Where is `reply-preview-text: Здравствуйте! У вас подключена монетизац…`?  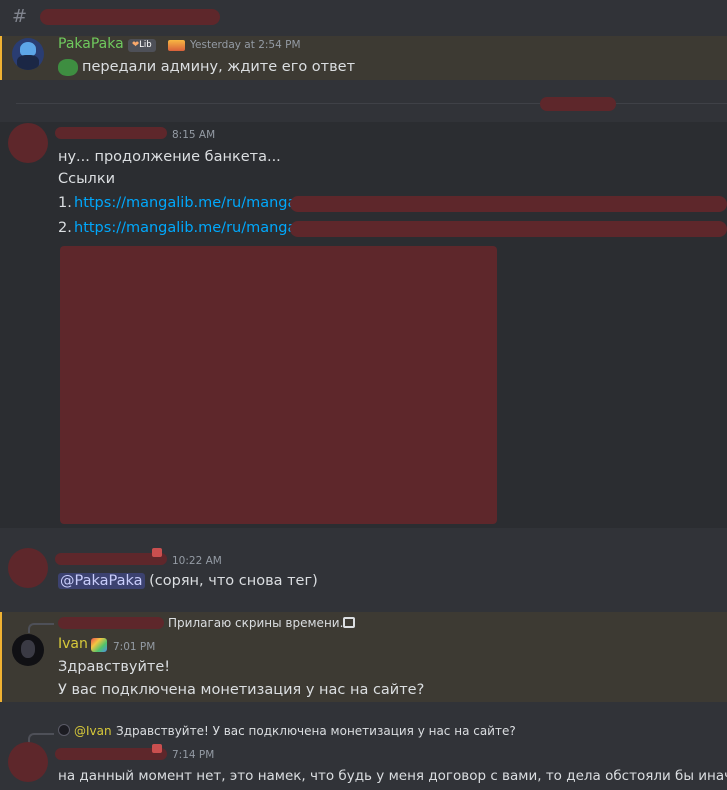
reply-preview-text: Здравствуйте! У вас подключена монетизац… is located at coordinates (316, 731).